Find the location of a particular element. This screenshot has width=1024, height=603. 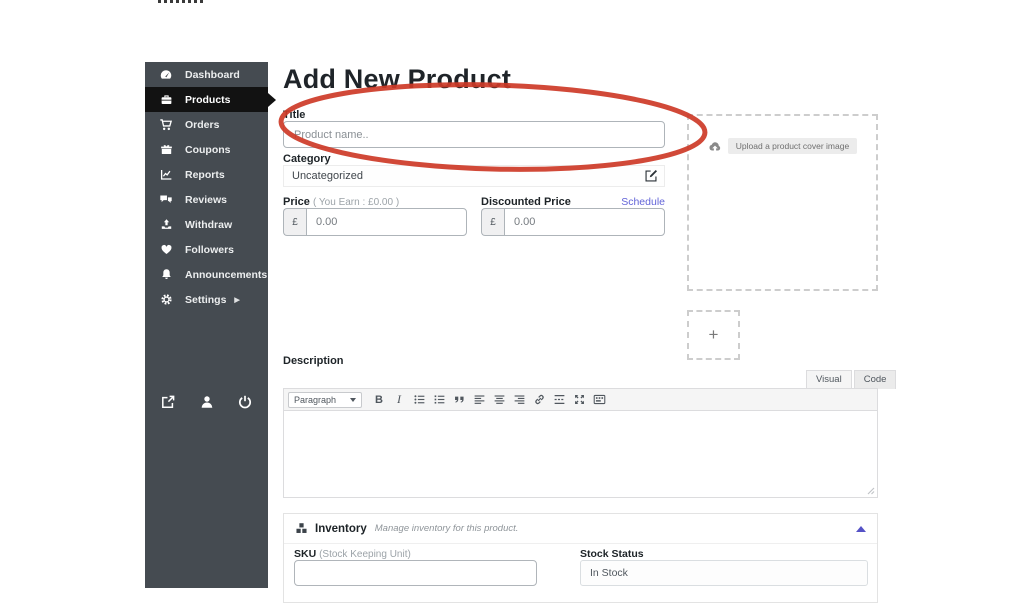

gear-icon is located at coordinates (166, 300).